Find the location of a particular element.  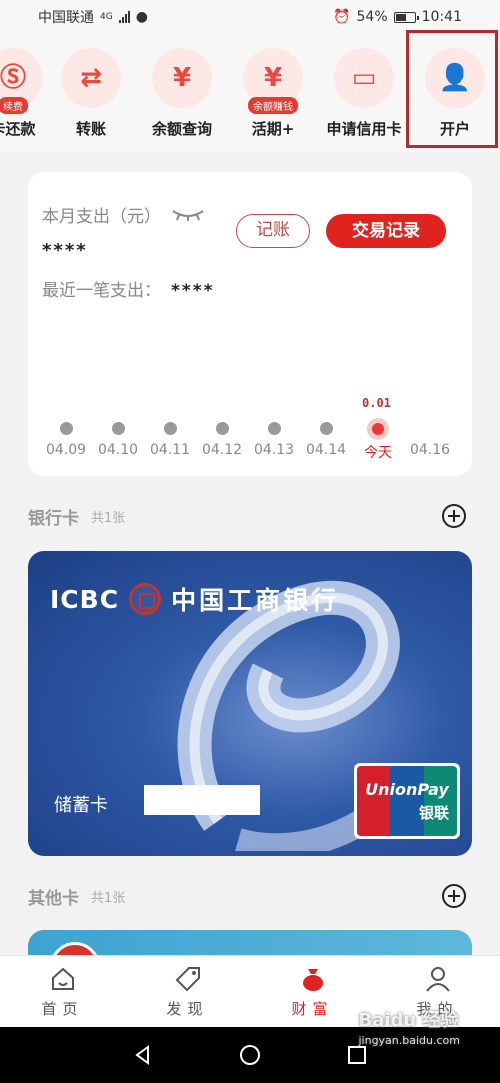

bank-name: 中国工商银行 is located at coordinates (255, 600).